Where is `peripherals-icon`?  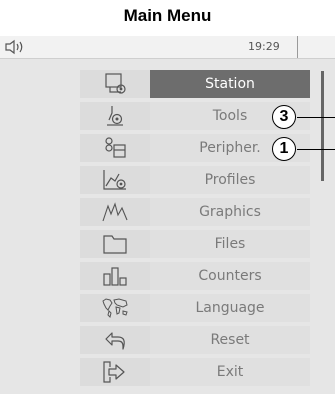
peripherals-icon is located at coordinates (115, 147).